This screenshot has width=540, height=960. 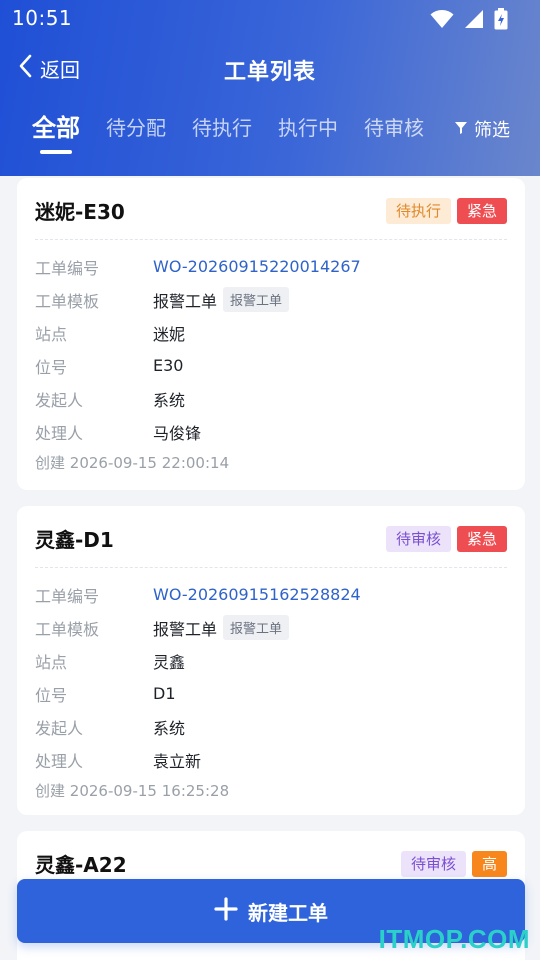 What do you see at coordinates (257, 594) in the screenshot?
I see `order-number-link: WO-20260915162528824` at bounding box center [257, 594].